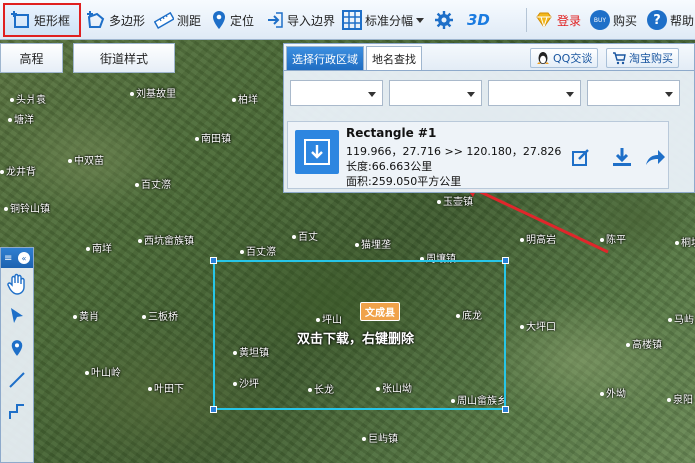 This screenshot has width=695, height=463. I want to click on polyline-icon, so click(16, 411).